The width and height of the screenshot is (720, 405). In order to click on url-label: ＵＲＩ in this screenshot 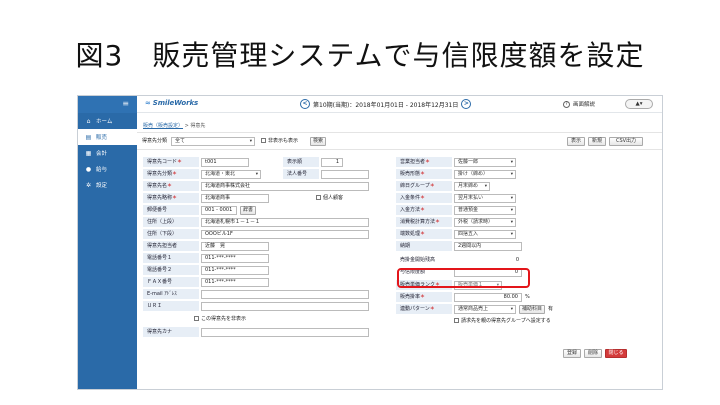, I will do `click(171, 306)`.